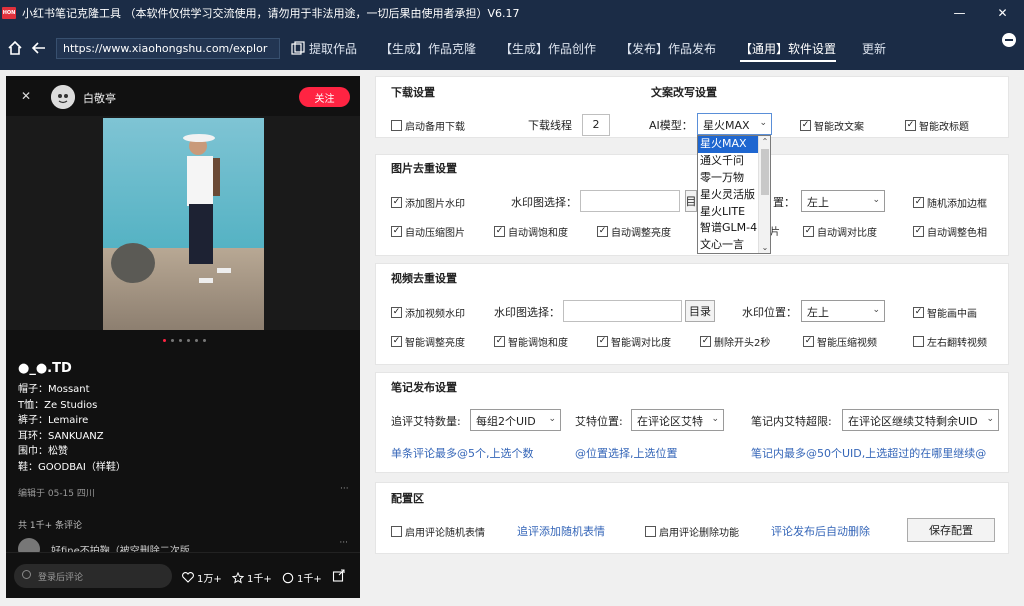 This screenshot has width=1024, height=606. I want to click on edit-info: 编辑于 05-15 四川, so click(56, 494).